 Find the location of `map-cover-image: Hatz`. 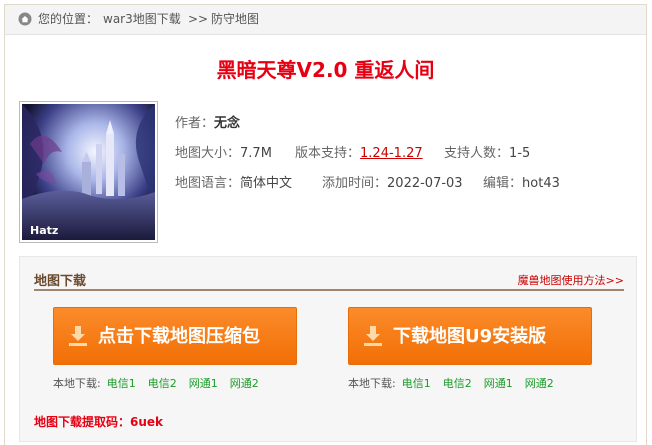

map-cover-image: Hatz is located at coordinates (88, 172).